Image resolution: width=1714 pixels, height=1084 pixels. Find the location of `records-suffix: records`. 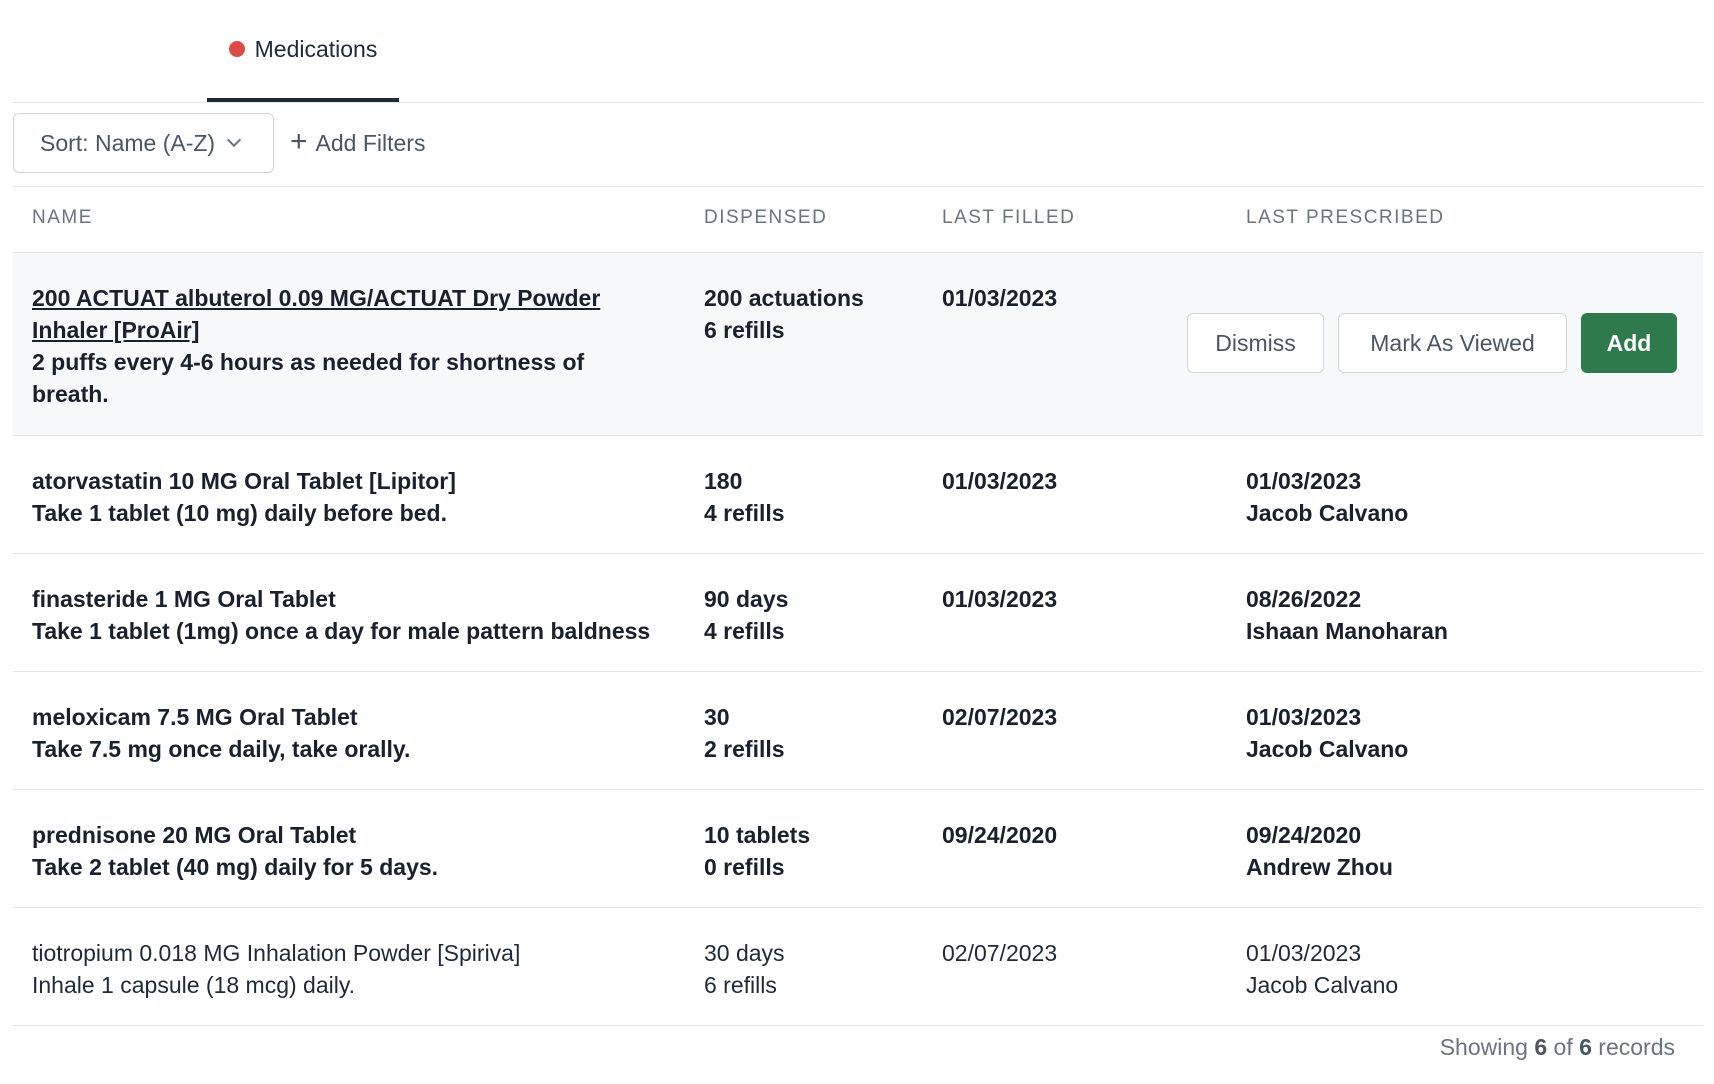

records-suffix: records is located at coordinates (1636, 1047).